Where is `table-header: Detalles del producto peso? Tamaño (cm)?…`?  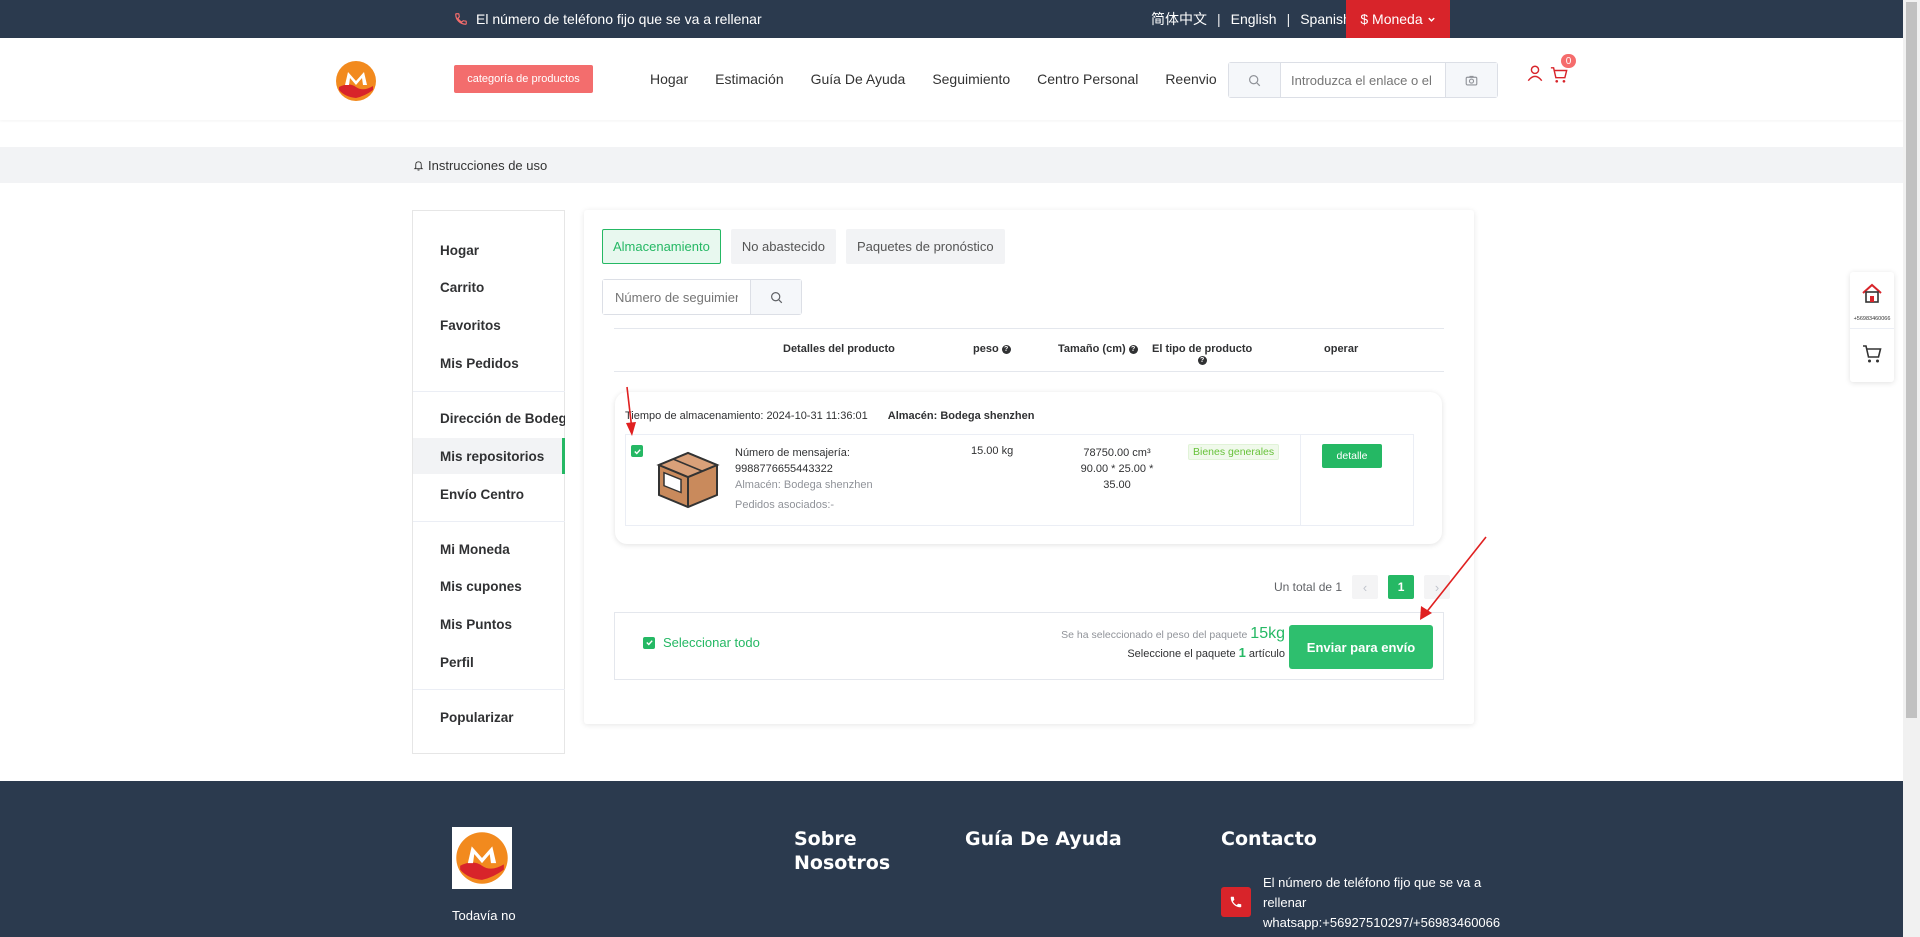 table-header: Detalles del producto peso? Tamaño (cm)?… is located at coordinates (1029, 350).